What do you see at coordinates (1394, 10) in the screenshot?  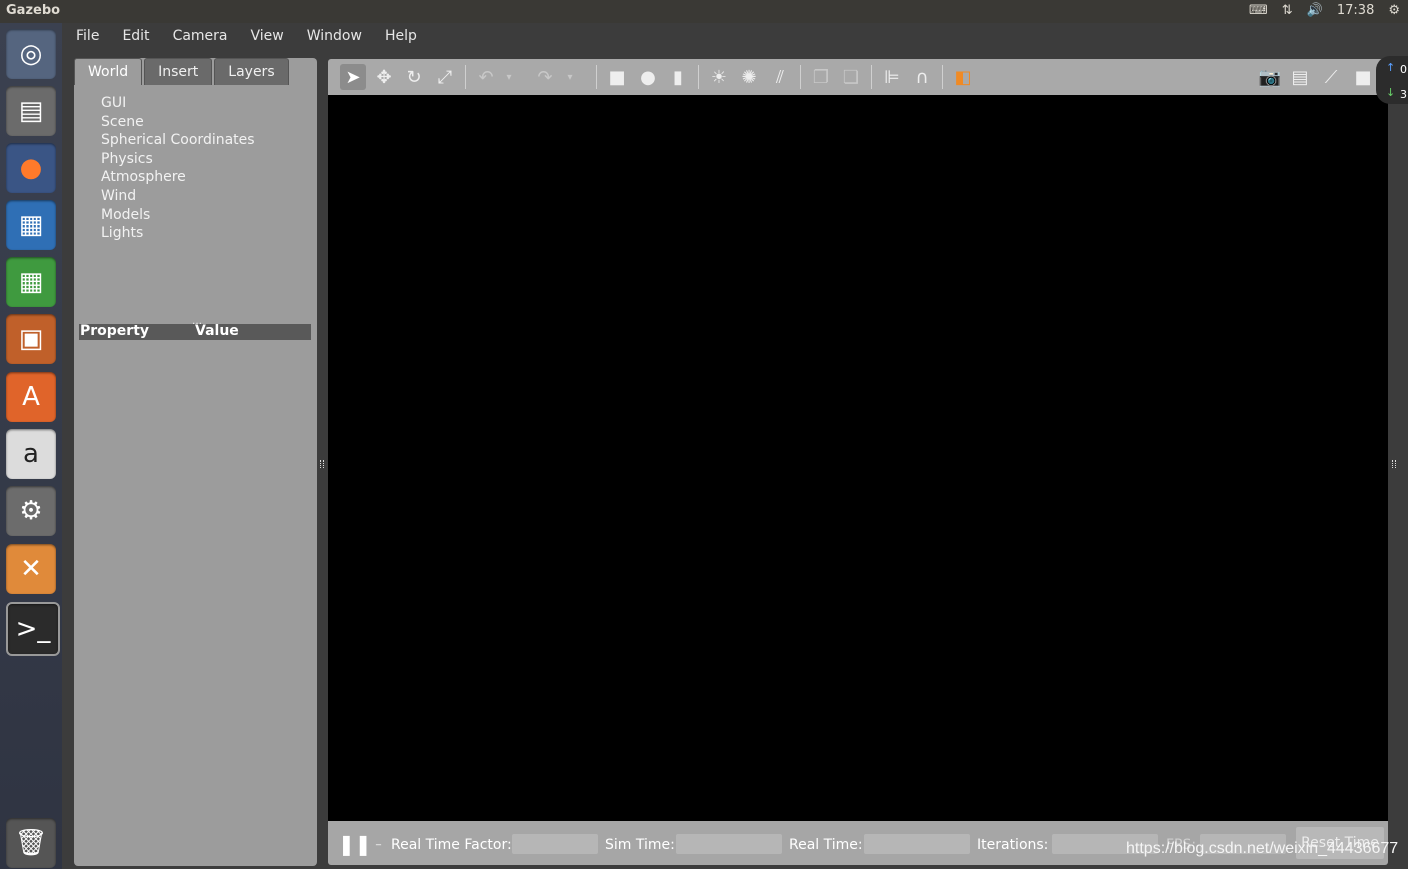 I see `settings-gear-icon: ⚙` at bounding box center [1394, 10].